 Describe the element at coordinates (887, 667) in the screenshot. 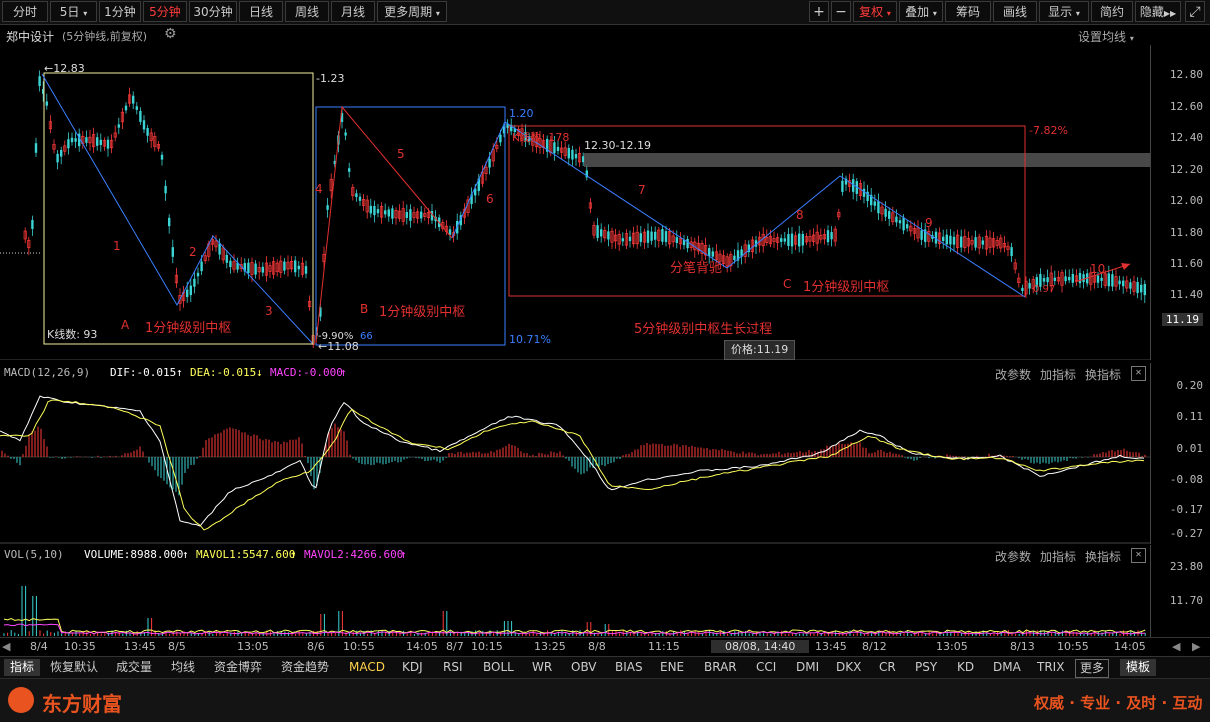

I see `tab-cr: CR` at that location.